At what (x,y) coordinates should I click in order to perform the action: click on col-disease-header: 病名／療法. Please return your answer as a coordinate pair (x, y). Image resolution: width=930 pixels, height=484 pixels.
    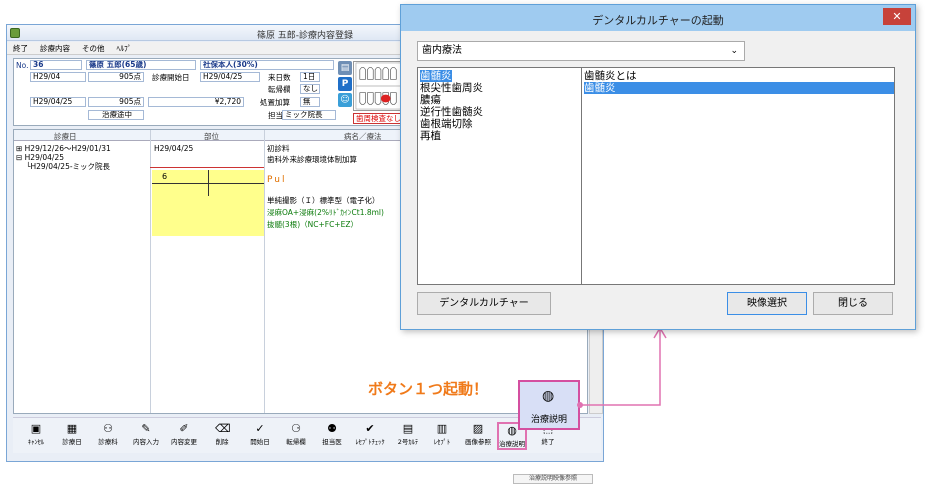
    Looking at the image, I should click on (363, 136).